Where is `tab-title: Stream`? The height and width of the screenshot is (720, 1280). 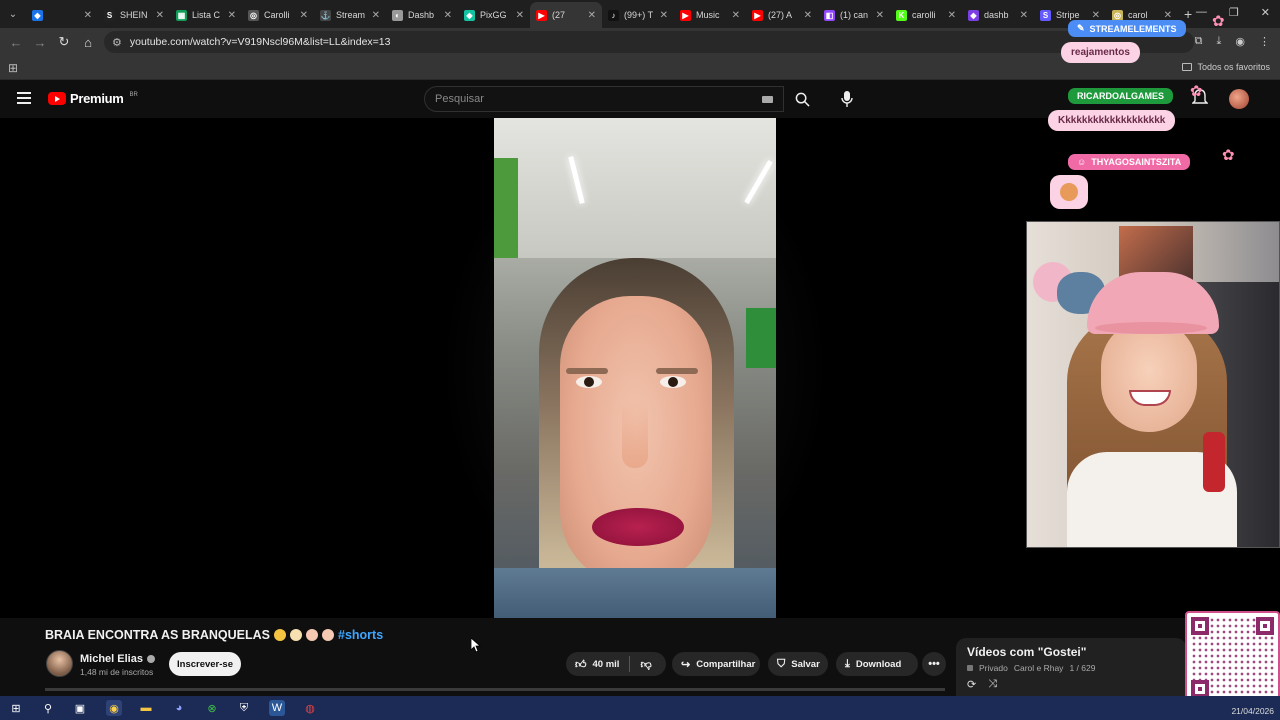 tab-title: Stream is located at coordinates (351, 15).